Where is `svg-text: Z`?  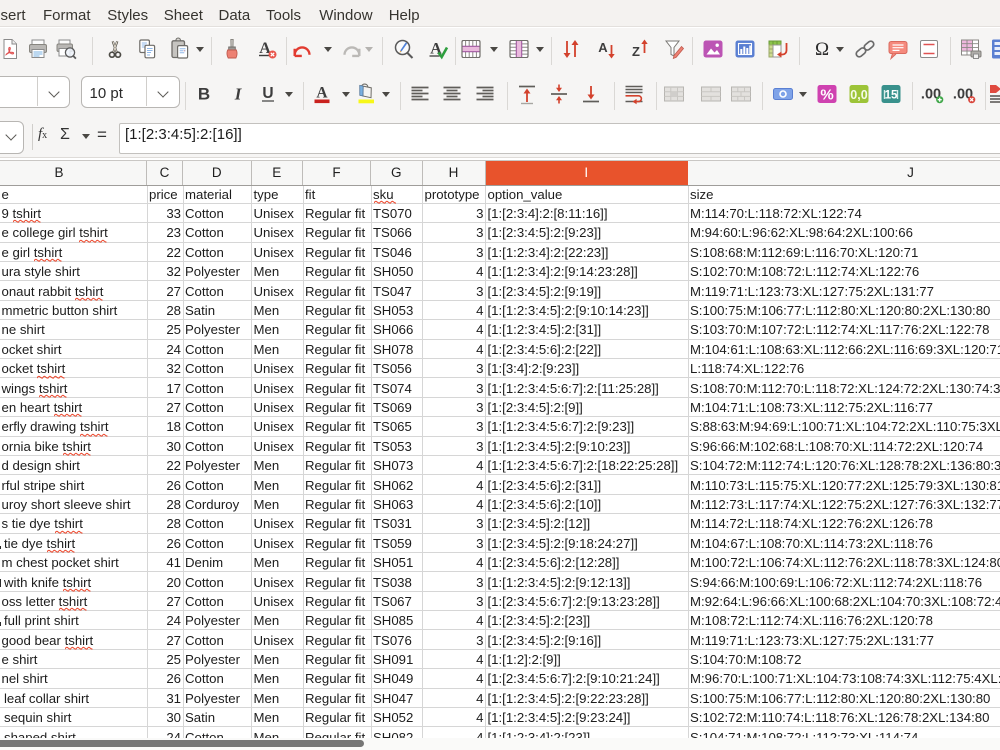
svg-text: Z is located at coordinates (636, 51).